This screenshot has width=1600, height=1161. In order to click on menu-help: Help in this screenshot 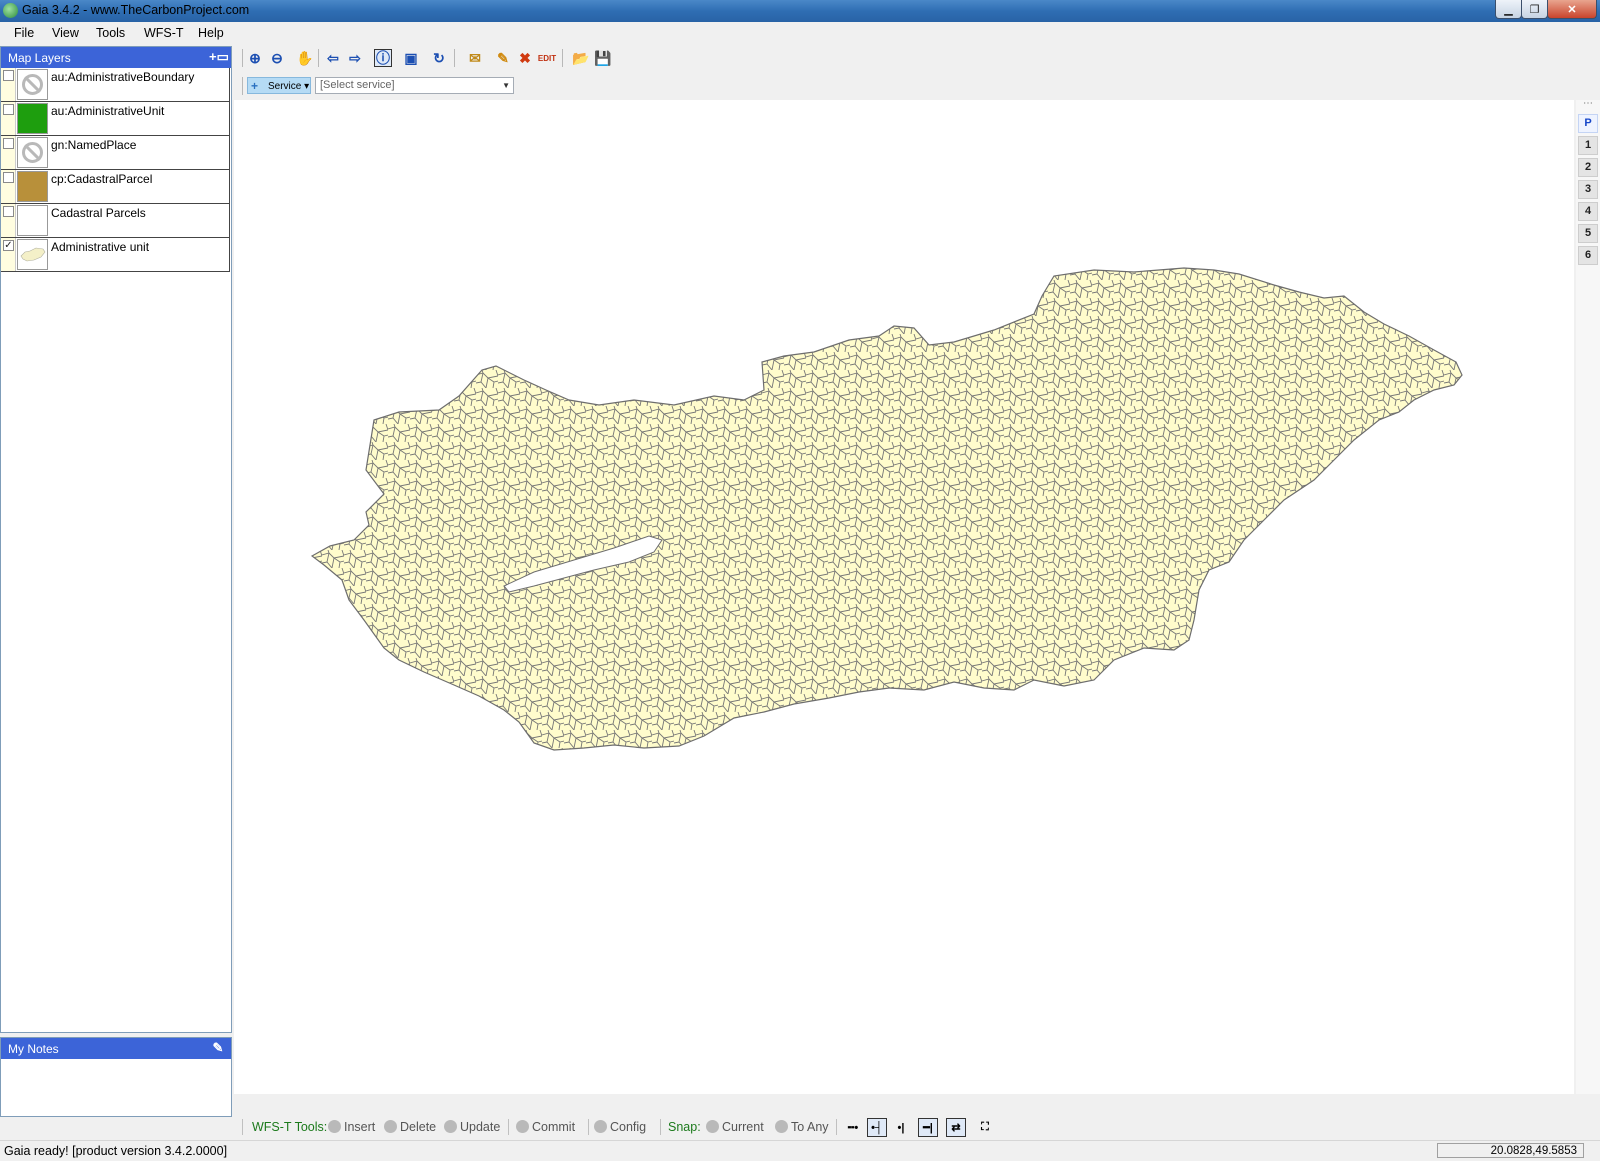, I will do `click(211, 33)`.